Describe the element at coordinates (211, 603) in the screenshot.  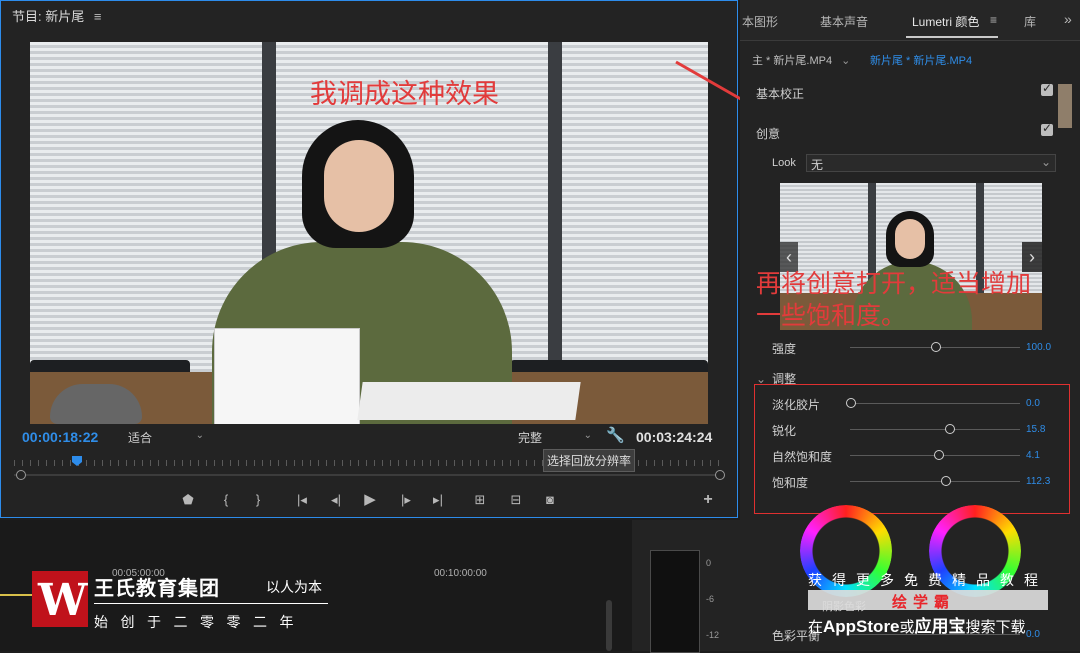
I see `logo-divider` at that location.